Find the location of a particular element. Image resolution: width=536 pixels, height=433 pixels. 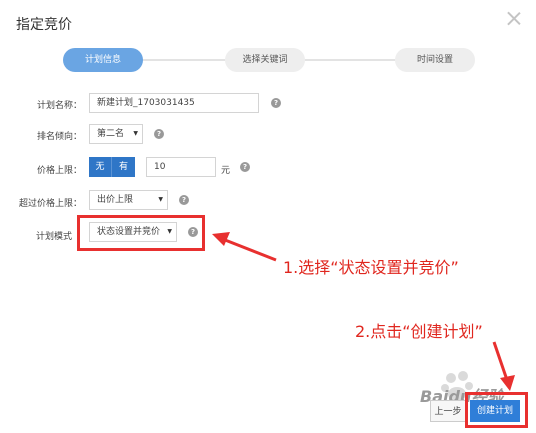

price-limit-label: 价格上限： is located at coordinates (59, 171).